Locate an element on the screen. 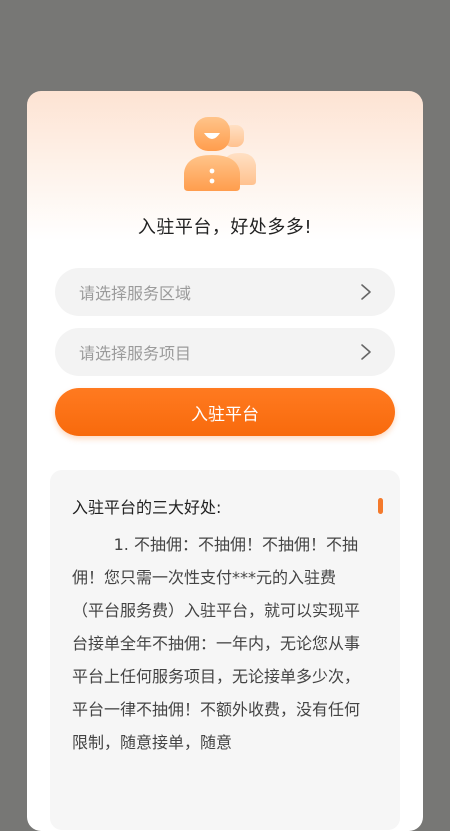 The height and width of the screenshot is (831, 450). scrollbar-thumb is located at coordinates (380, 506).